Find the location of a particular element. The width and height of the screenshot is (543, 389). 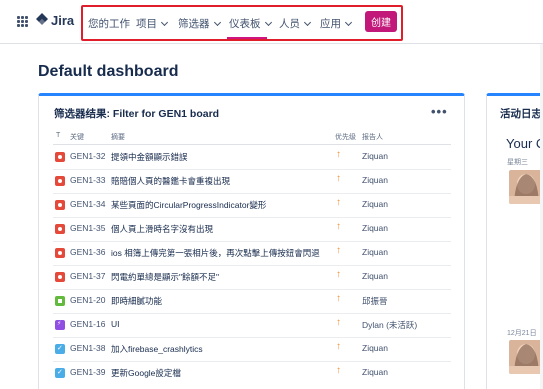

issue-key-link: GEN1-20 is located at coordinates (87, 300).